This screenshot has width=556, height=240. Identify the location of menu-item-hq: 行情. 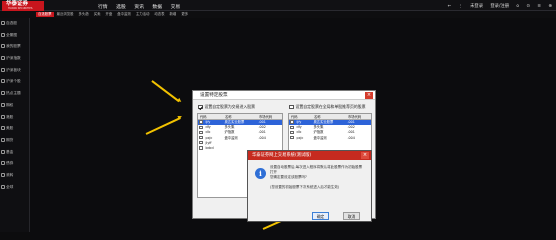
(103, 7).